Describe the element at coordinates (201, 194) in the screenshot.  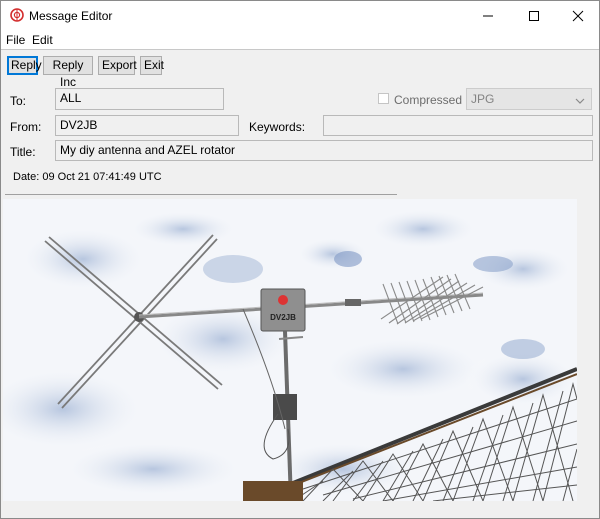
I see `header-divider` at that location.